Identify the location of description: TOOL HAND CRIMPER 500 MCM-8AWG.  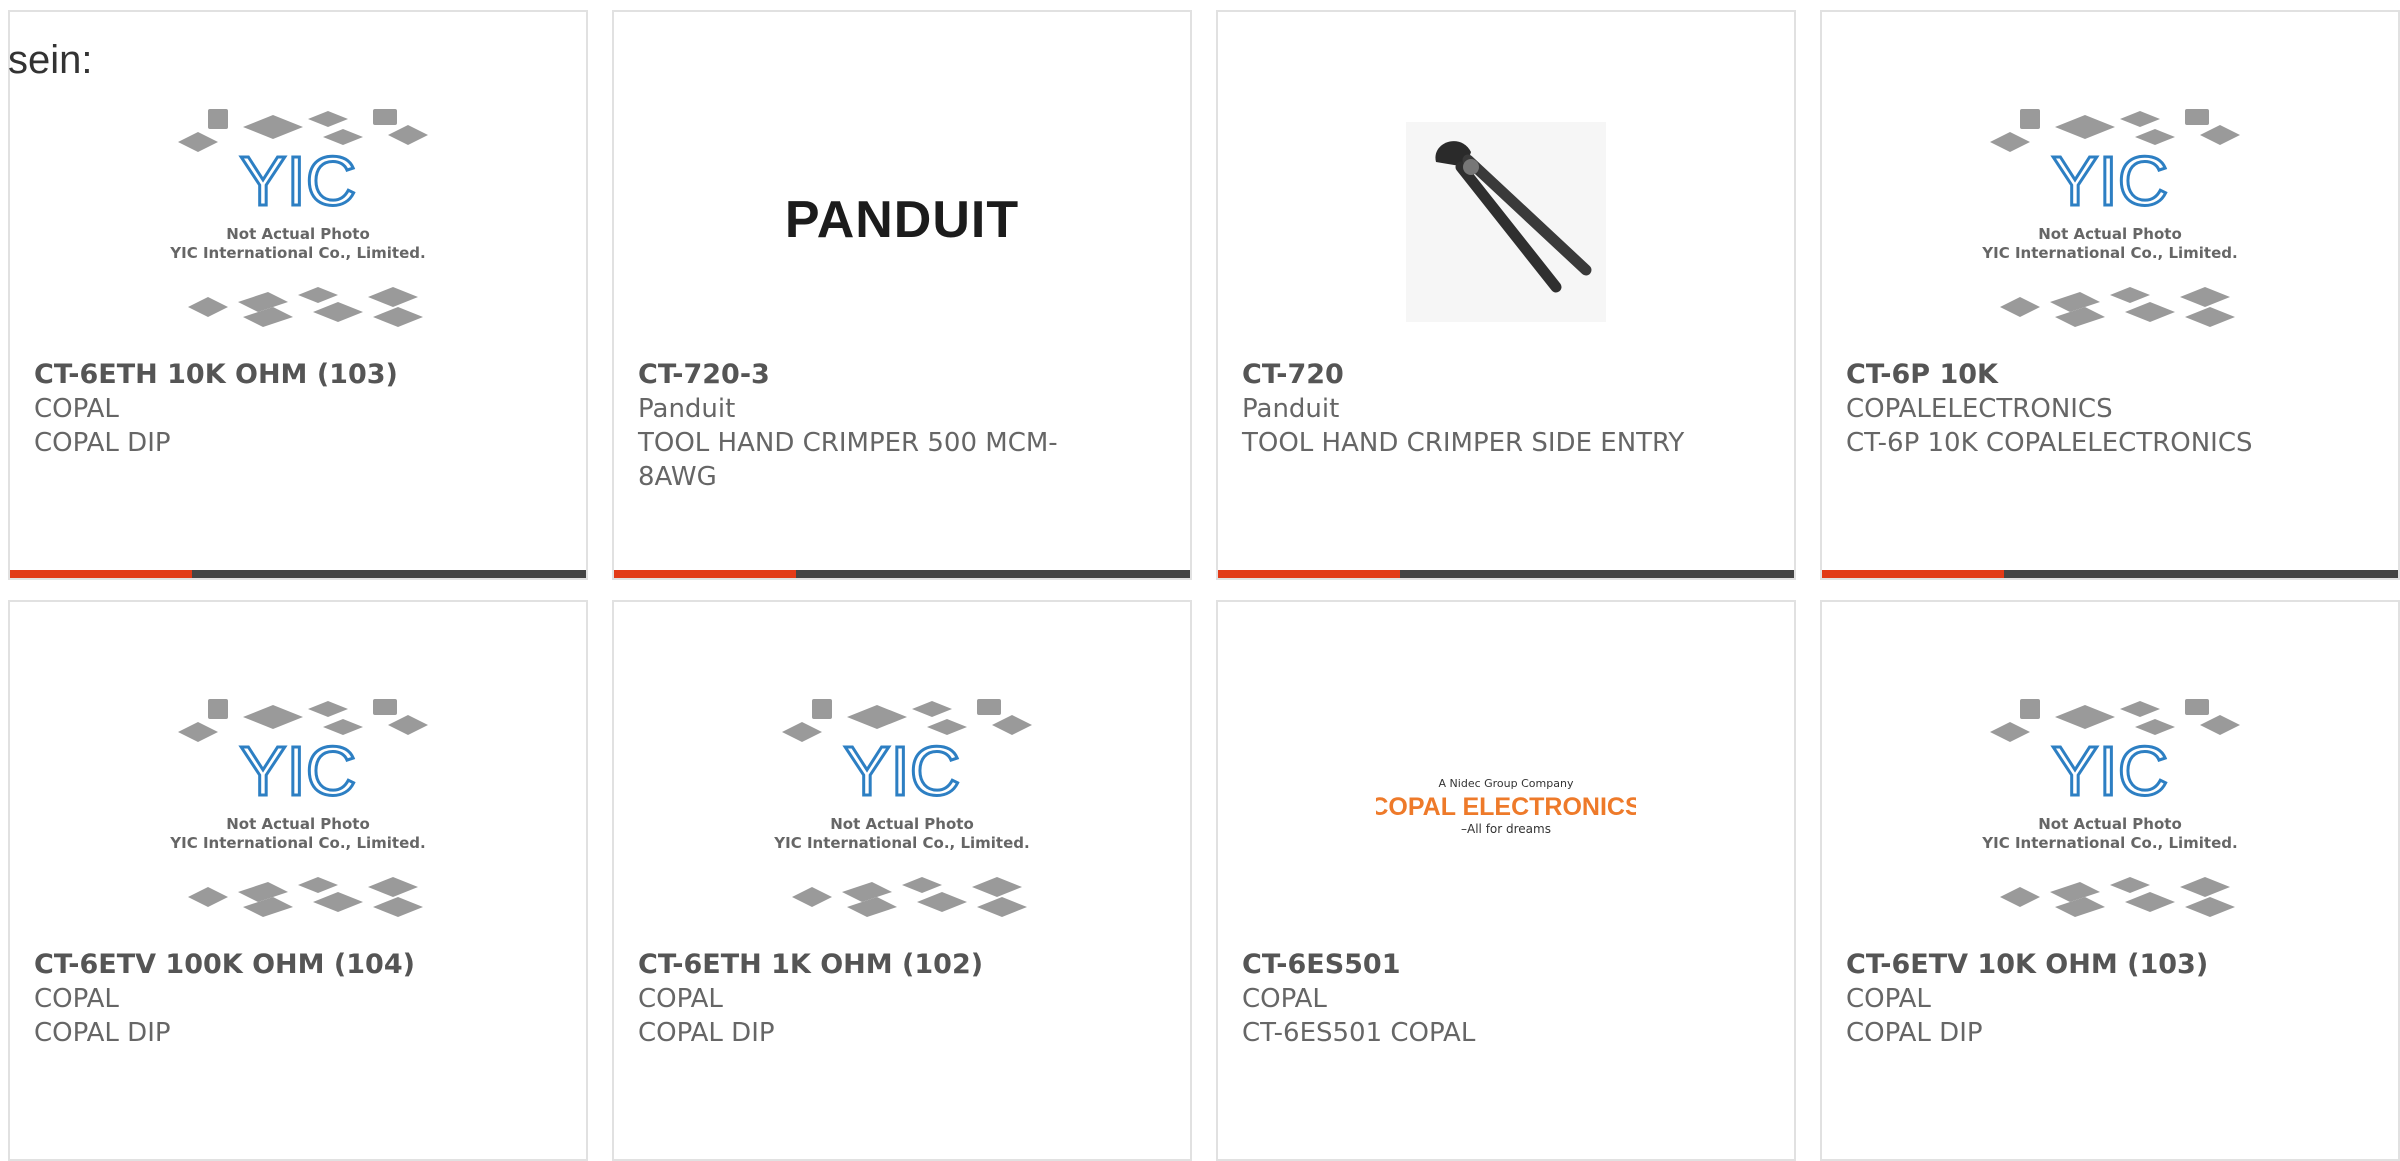
(848, 460).